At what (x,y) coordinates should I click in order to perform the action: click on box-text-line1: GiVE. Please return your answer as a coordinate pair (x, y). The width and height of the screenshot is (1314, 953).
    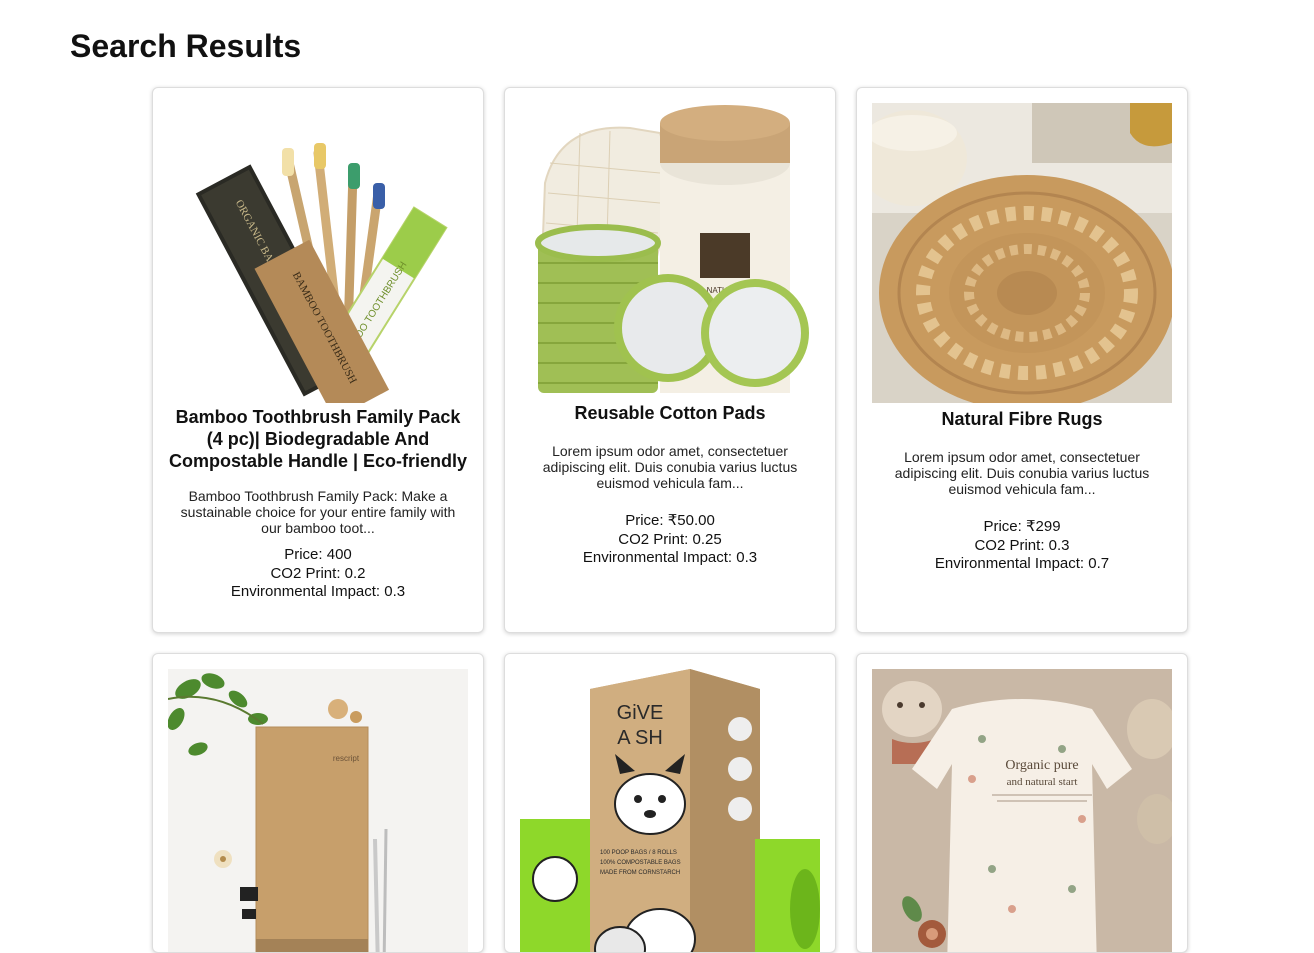
    Looking at the image, I should click on (640, 713).